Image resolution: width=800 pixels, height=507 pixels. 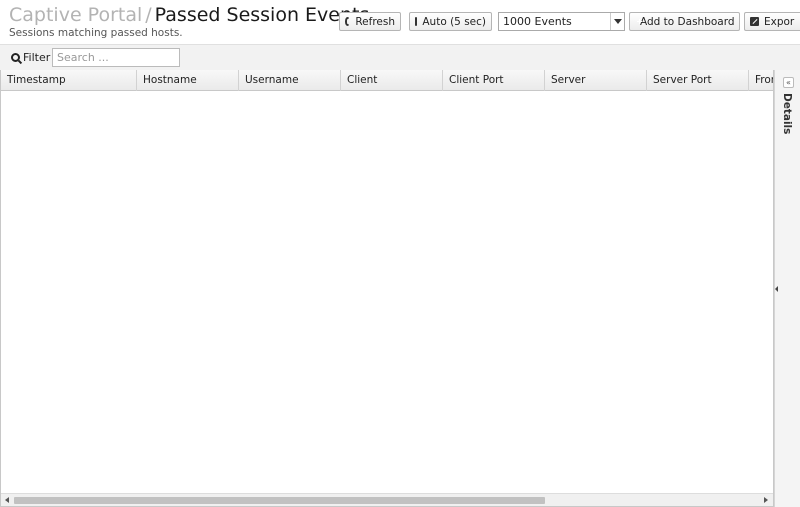 I want to click on column-header-username: Username, so click(x=290, y=80).